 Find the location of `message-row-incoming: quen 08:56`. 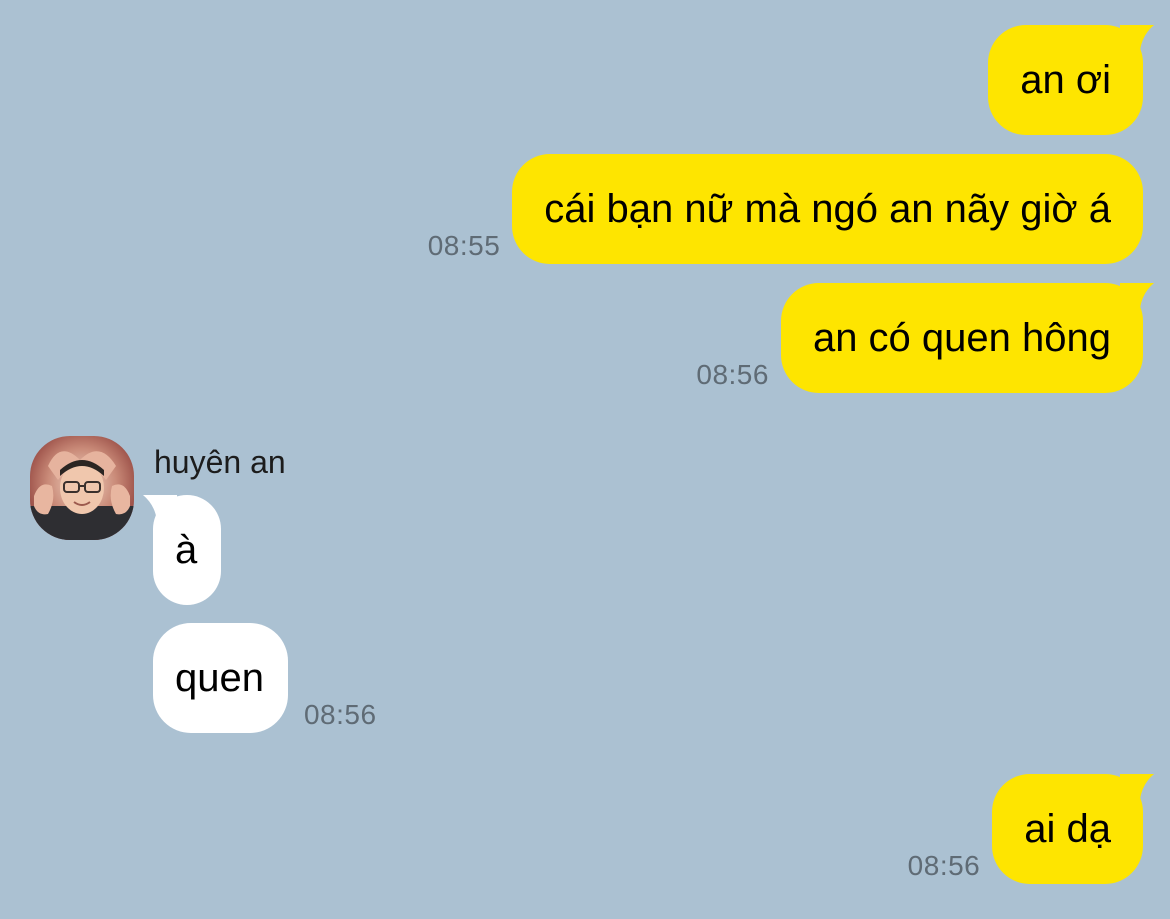

message-row-incoming: quen 08:56 is located at coordinates (265, 678).